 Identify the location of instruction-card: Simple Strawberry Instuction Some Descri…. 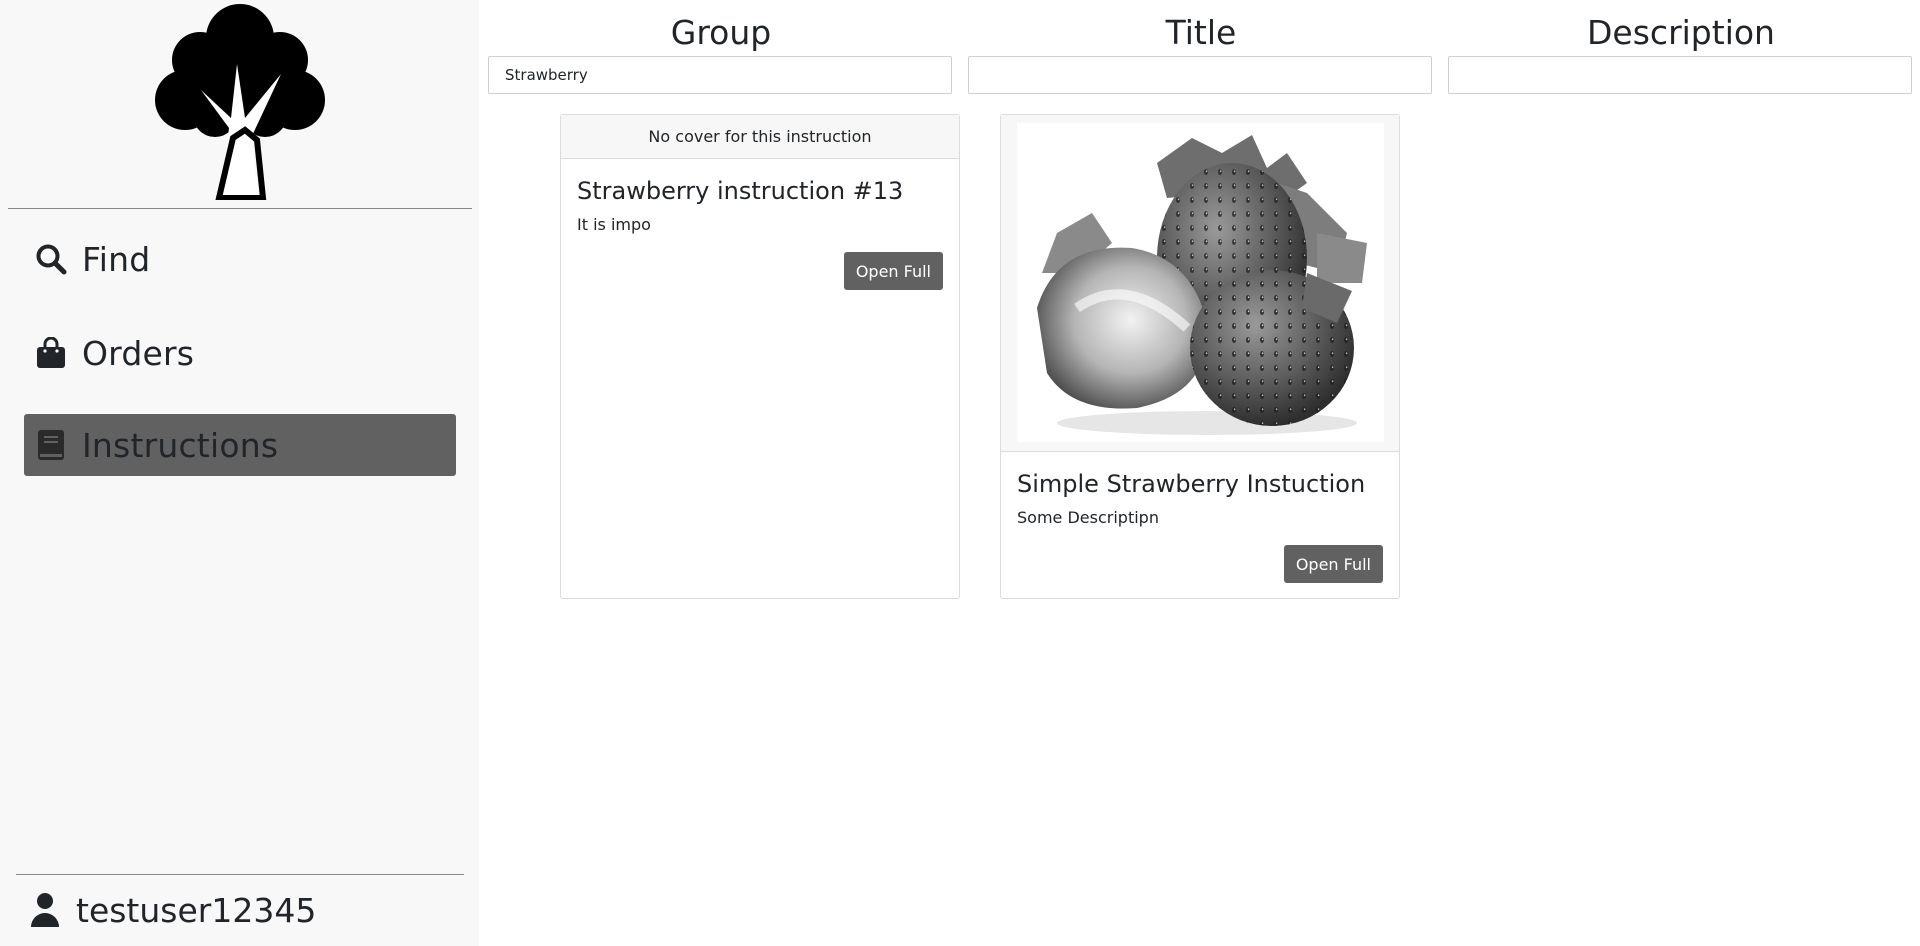
(1200, 356).